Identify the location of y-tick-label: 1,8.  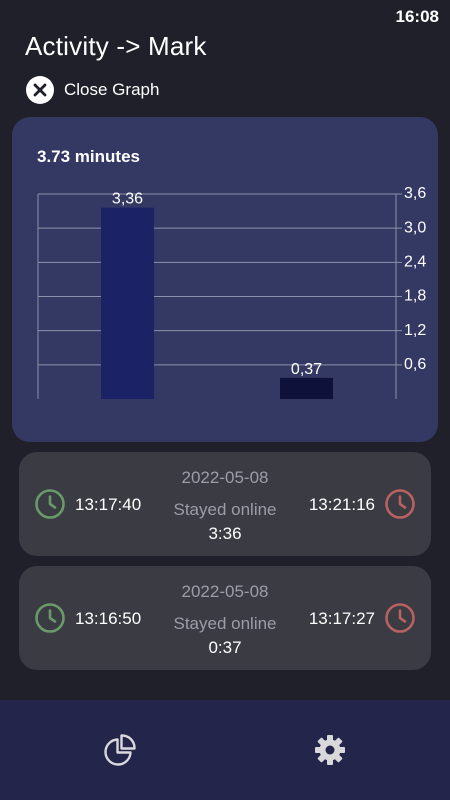
(415, 296).